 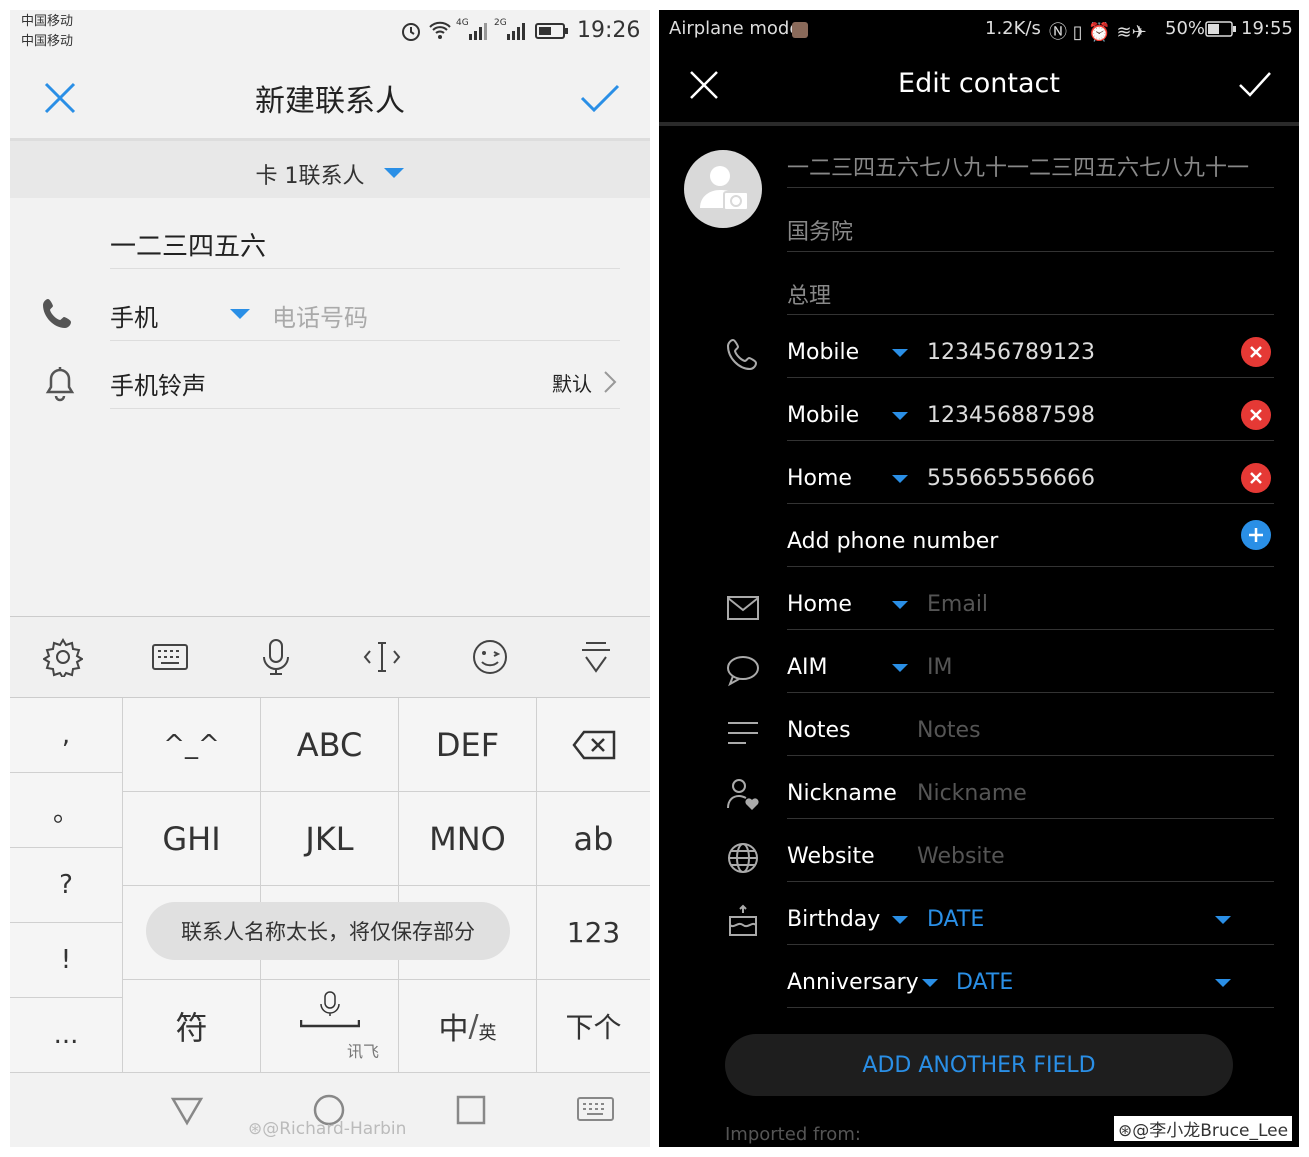 I want to click on net-type-2: 2G, so click(x=500, y=23).